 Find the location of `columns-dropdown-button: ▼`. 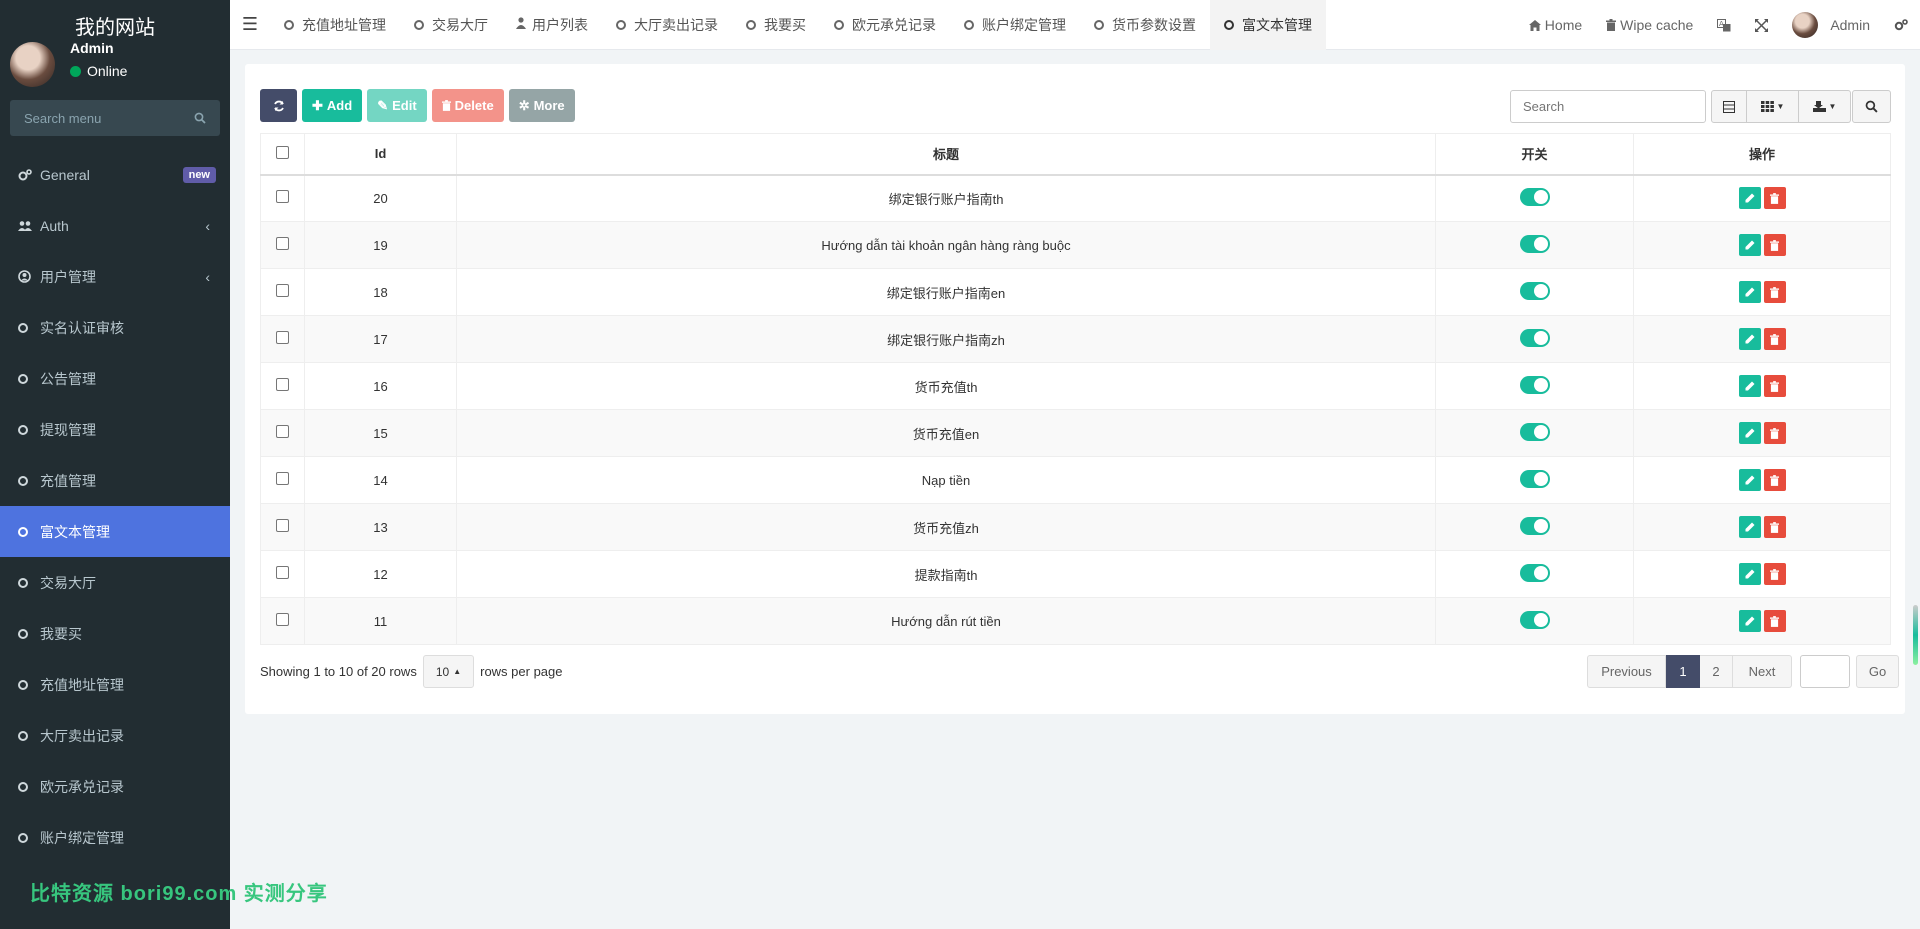

columns-dropdown-button: ▼ is located at coordinates (1773, 106).